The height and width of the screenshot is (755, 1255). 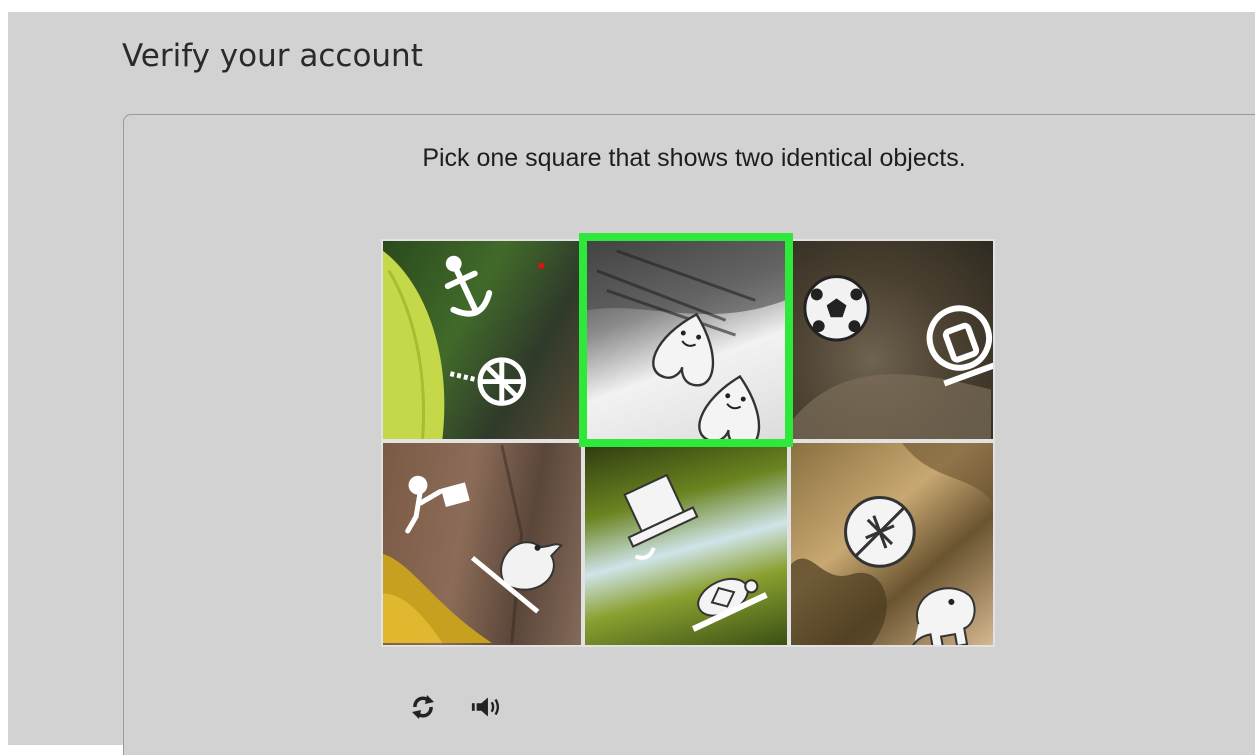 What do you see at coordinates (959, 346) in the screenshot?
I see `lightbulb-icon` at bounding box center [959, 346].